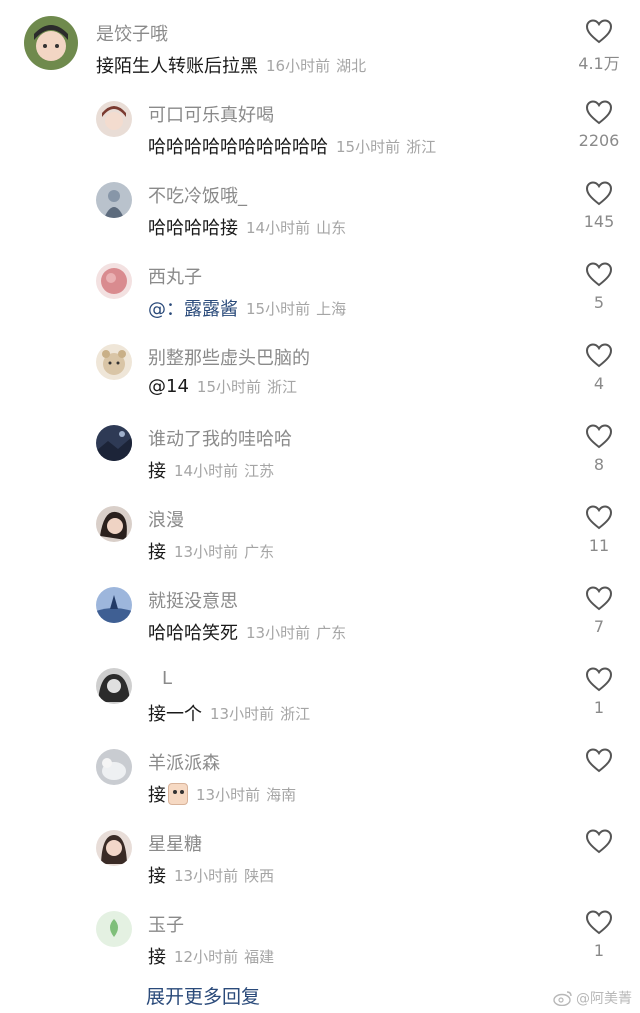 The height and width of the screenshot is (1013, 640). What do you see at coordinates (320, 773) in the screenshot?
I see `reply-item: 羊派派森 接 13小时前 海南` at bounding box center [320, 773].